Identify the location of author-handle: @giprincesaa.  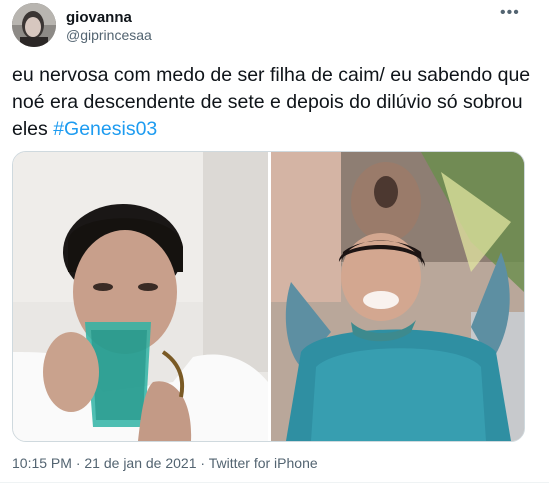
(109, 35).